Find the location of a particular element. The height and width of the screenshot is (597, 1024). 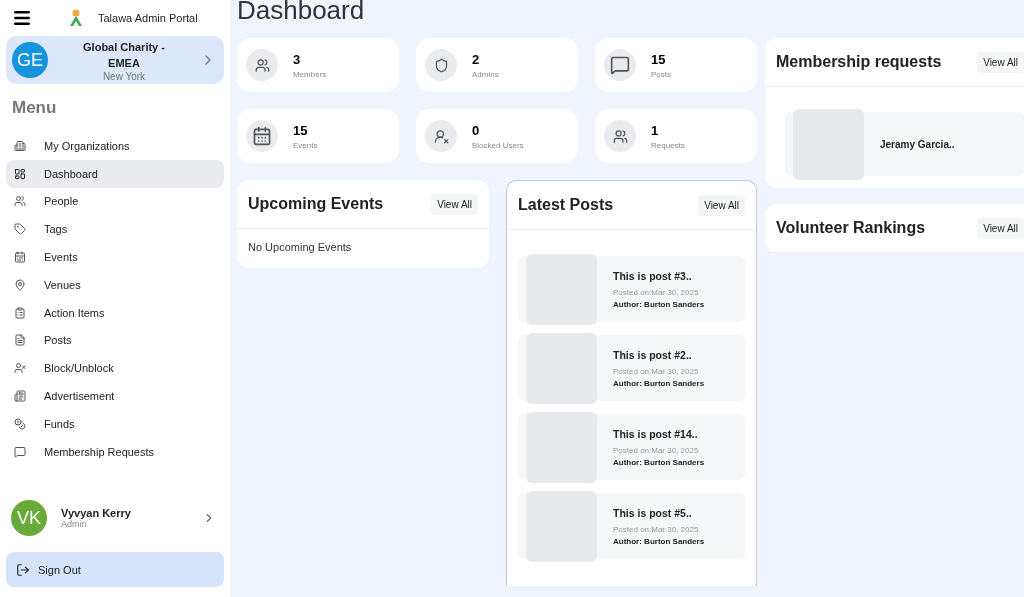

post-card: This is post #2.. Posted on:Mar 30, 2025 Author: Burton Sanders is located at coordinates (631, 368).